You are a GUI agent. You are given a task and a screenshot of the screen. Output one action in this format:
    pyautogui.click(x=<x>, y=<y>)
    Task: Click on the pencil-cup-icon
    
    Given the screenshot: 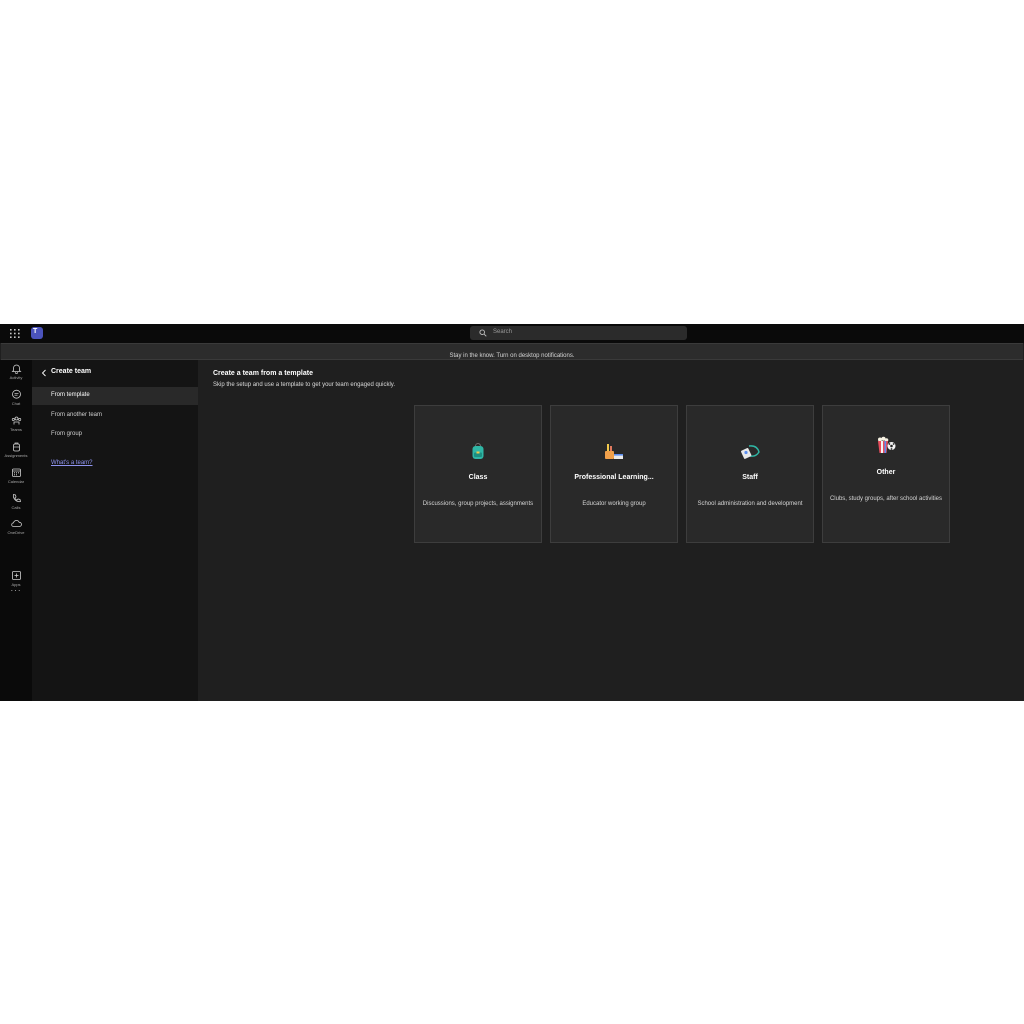 What is the action you would take?
    pyautogui.click(x=614, y=451)
    